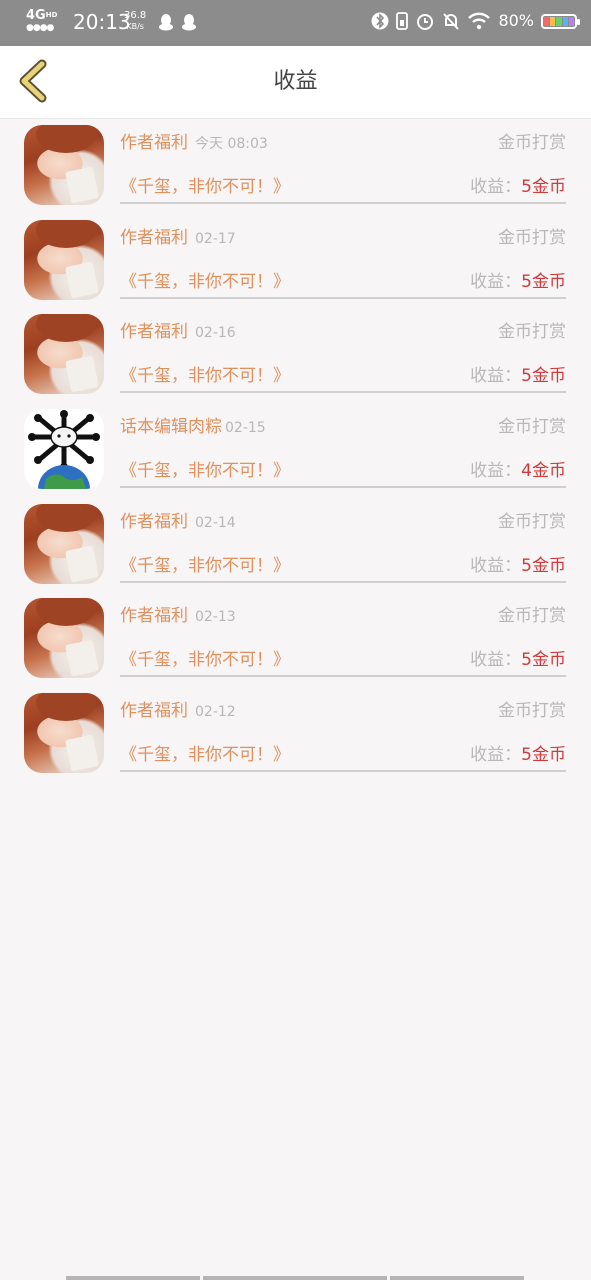 This screenshot has height=1280, width=591. I want to click on page-title: 收益, so click(295, 81).